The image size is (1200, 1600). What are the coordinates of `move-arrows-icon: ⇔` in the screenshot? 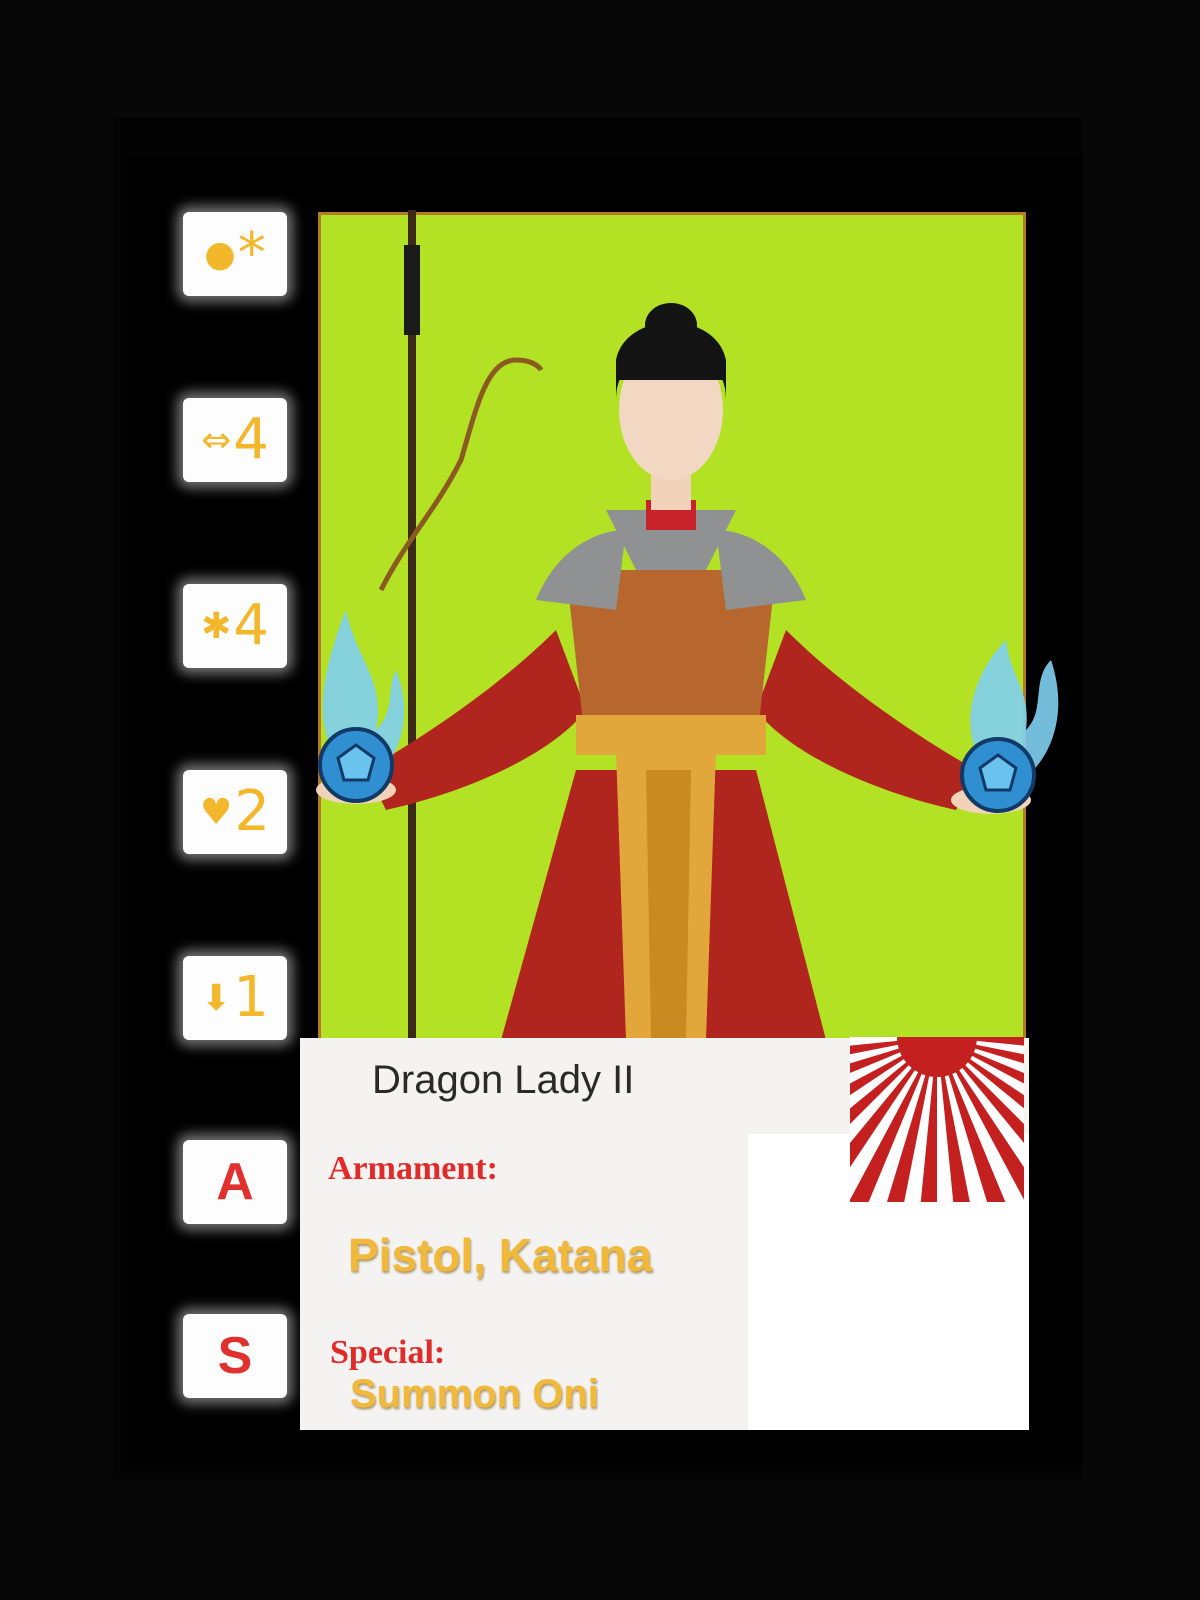 It's located at (216, 440).